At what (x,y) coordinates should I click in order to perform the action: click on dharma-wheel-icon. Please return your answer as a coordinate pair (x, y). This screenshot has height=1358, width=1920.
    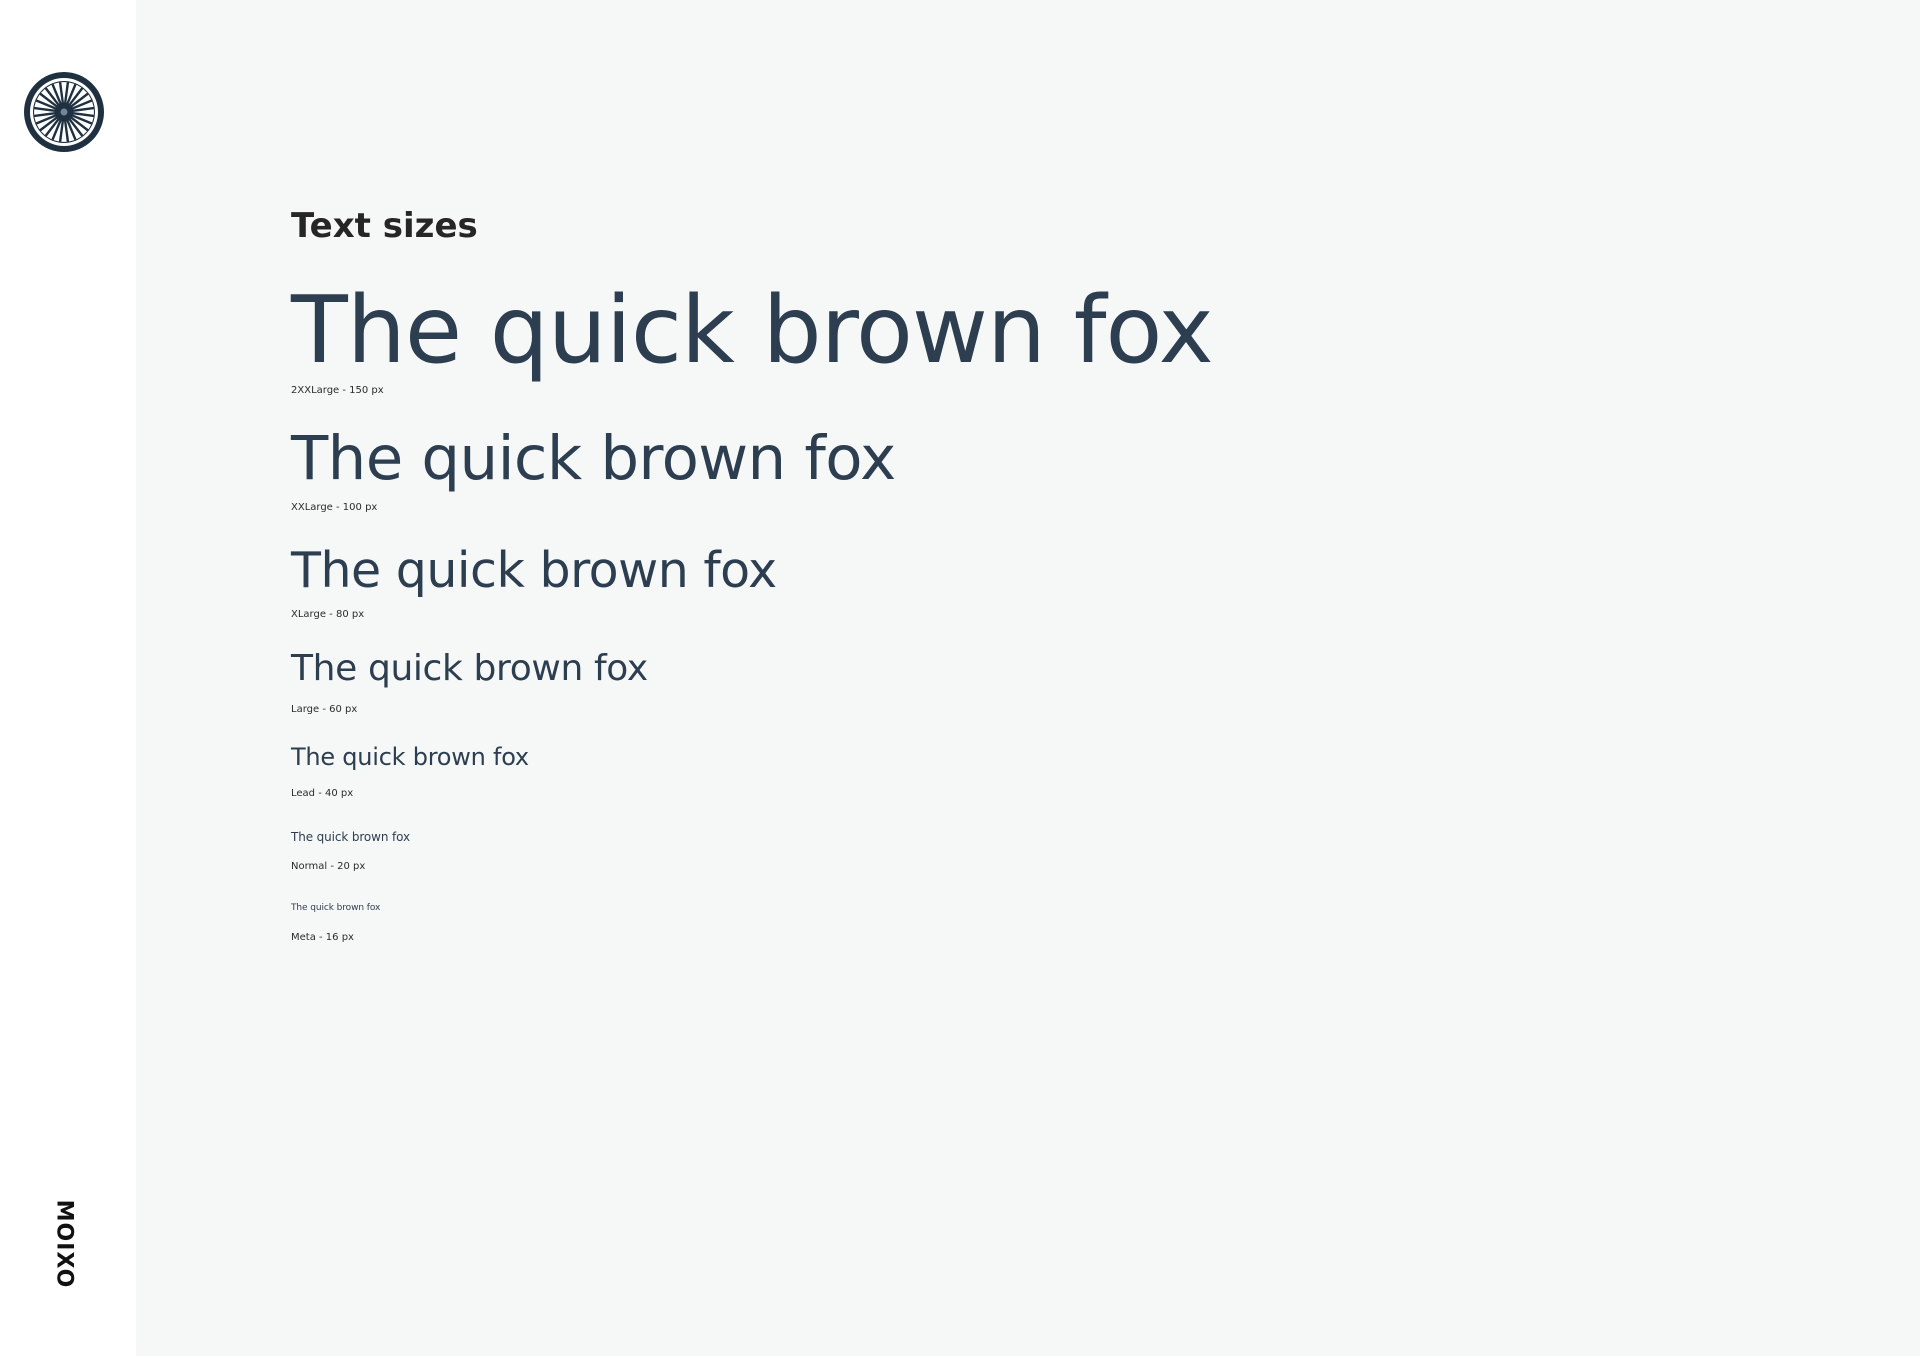
    Looking at the image, I should click on (64, 112).